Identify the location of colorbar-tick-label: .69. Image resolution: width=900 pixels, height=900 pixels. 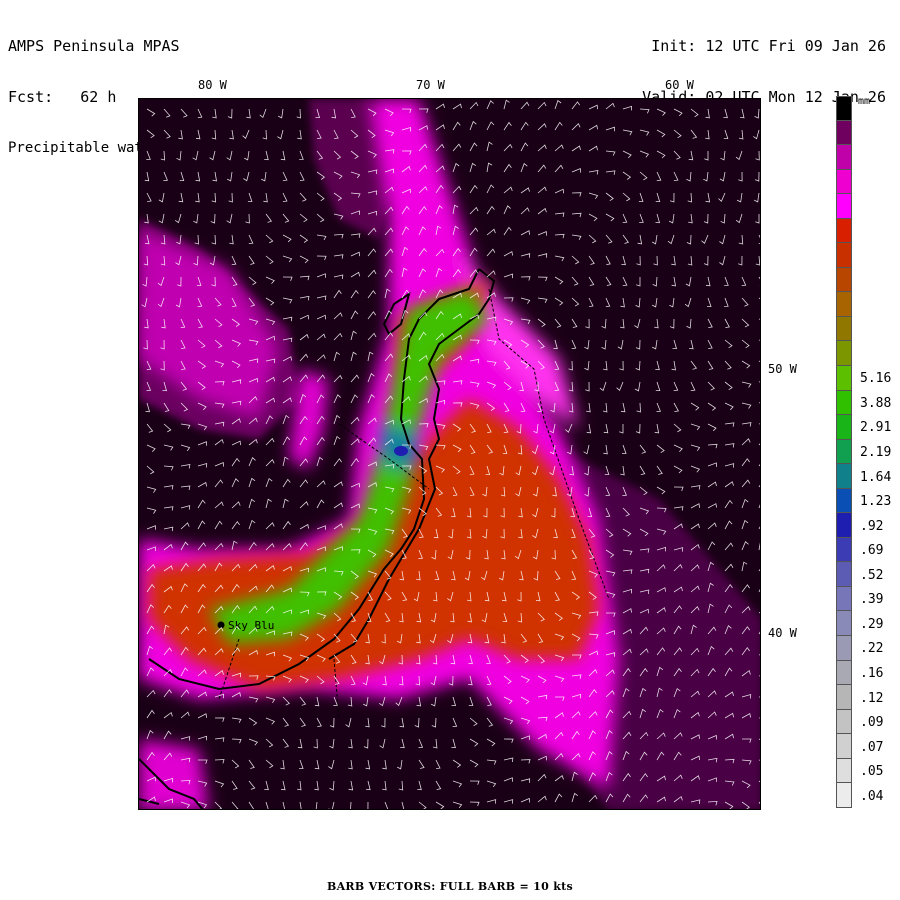
(872, 551).